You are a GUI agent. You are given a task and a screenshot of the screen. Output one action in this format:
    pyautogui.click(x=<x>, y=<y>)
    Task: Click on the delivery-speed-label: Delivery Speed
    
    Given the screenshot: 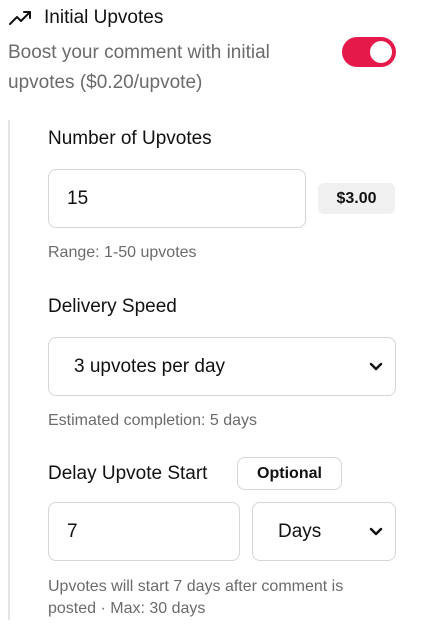 What is the action you would take?
    pyautogui.click(x=112, y=306)
    